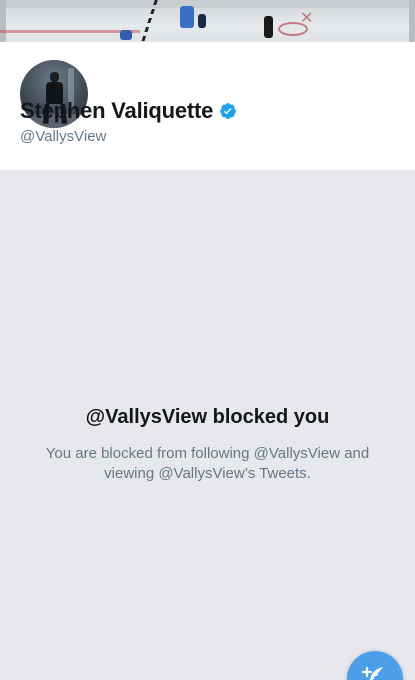  What do you see at coordinates (373, 671) in the screenshot?
I see `compose-tweet-icon` at bounding box center [373, 671].